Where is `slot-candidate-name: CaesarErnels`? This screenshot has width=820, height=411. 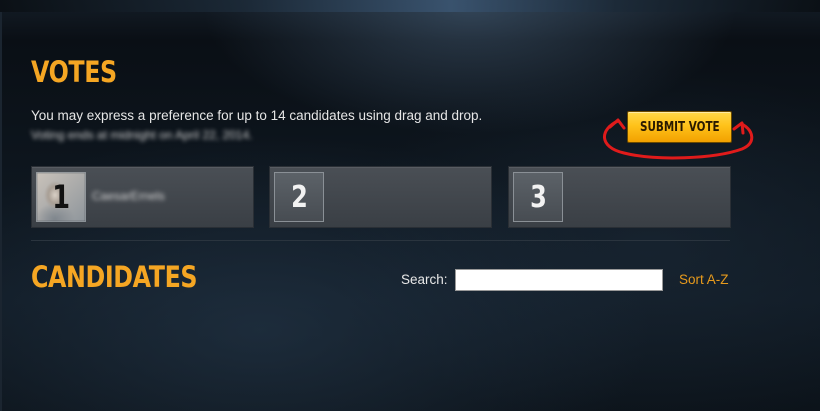
slot-candidate-name: CaesarErnels is located at coordinates (128, 196).